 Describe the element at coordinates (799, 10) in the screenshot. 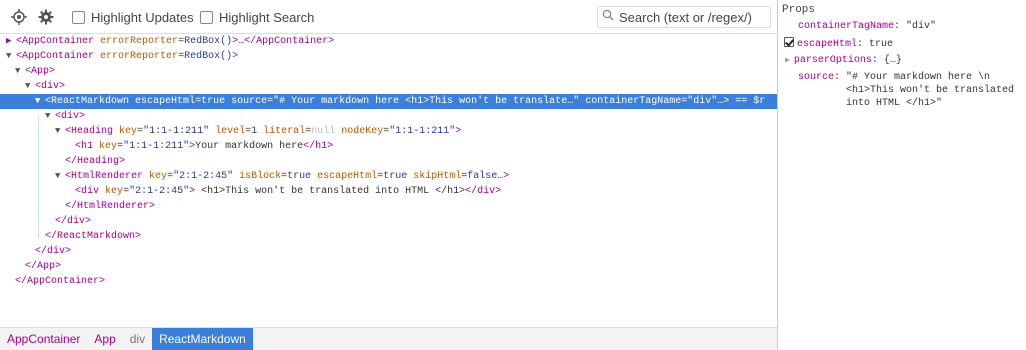

I see `props-title: Props` at that location.